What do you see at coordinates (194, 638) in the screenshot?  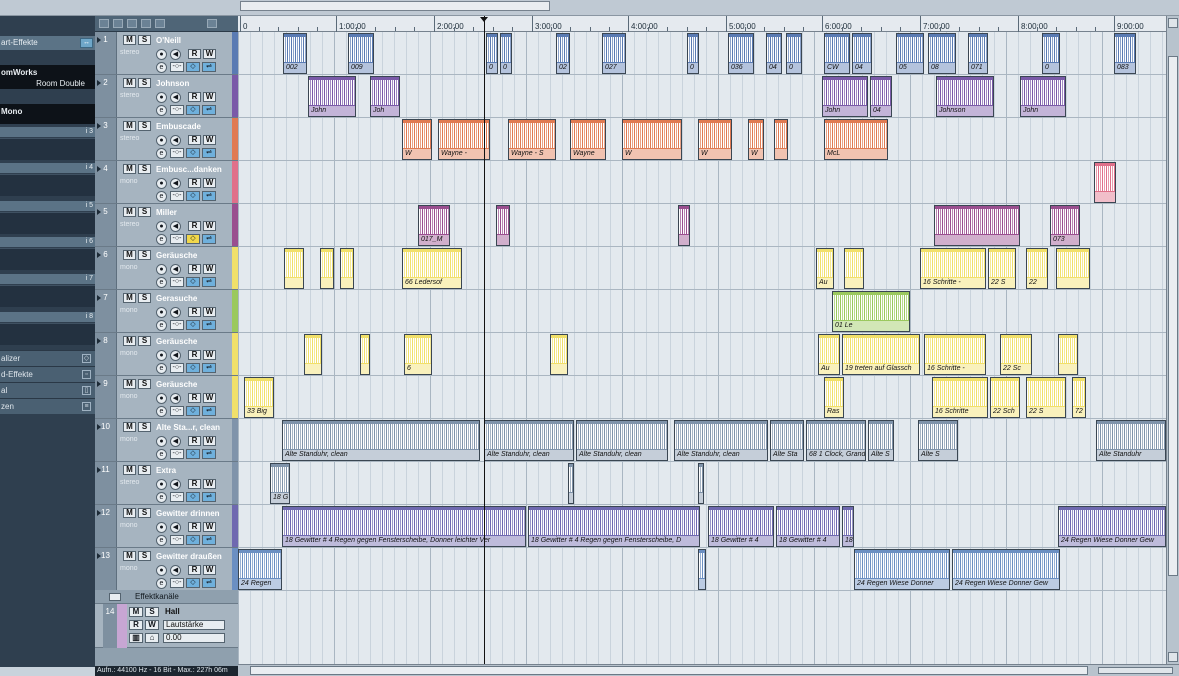 I see `automation-value-field: 0.00` at bounding box center [194, 638].